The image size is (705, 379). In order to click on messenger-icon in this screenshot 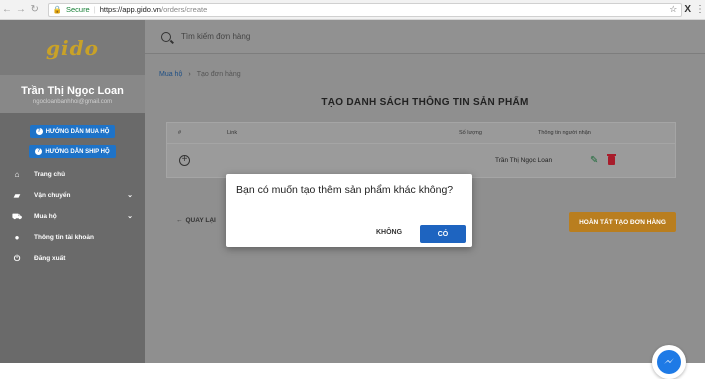, I will do `click(669, 362)`.